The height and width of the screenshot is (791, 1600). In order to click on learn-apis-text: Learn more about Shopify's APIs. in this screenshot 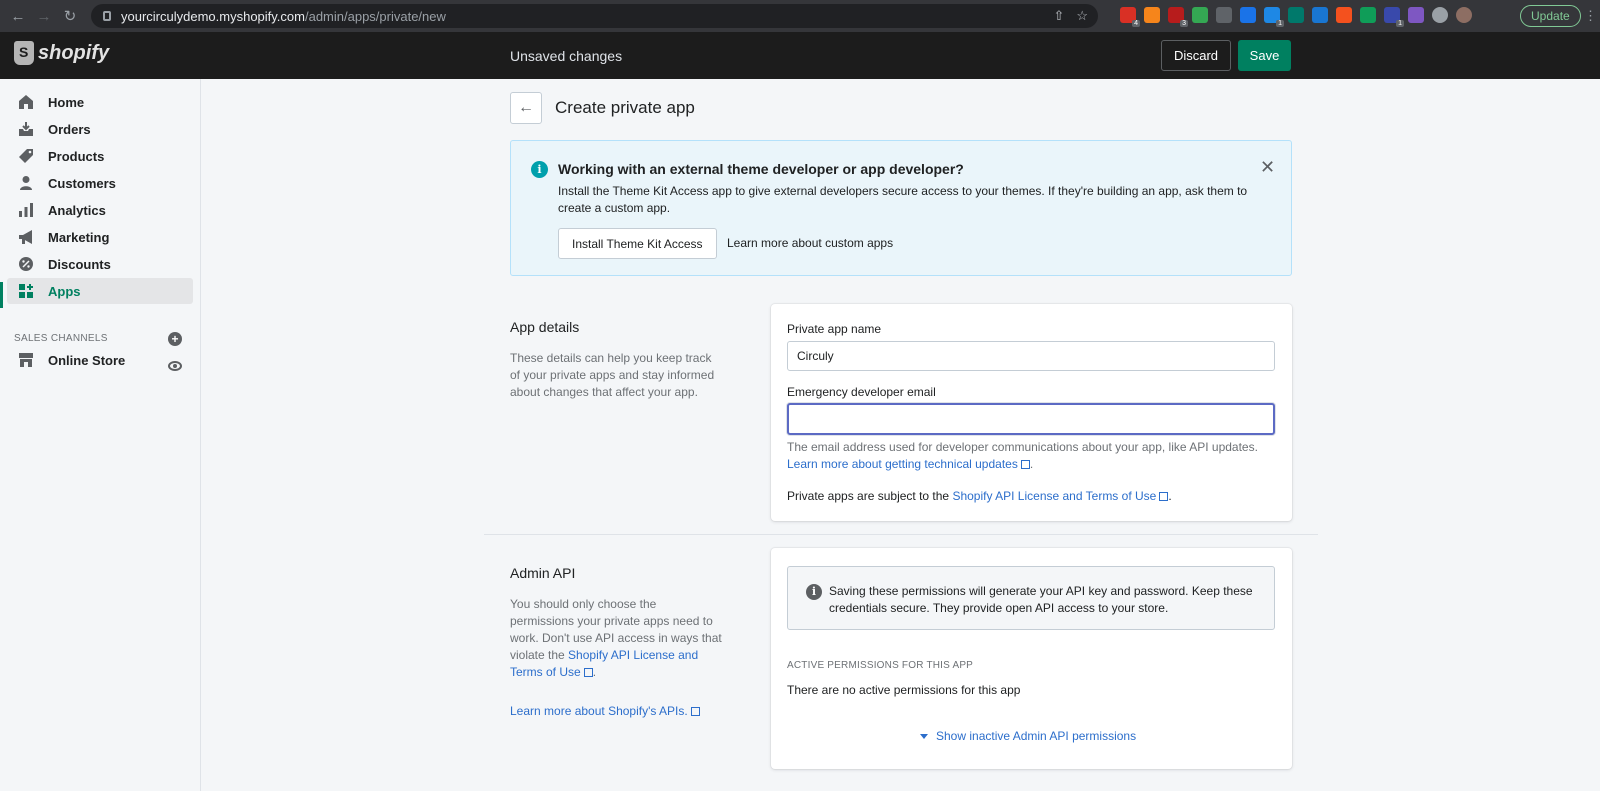, I will do `click(625, 711)`.